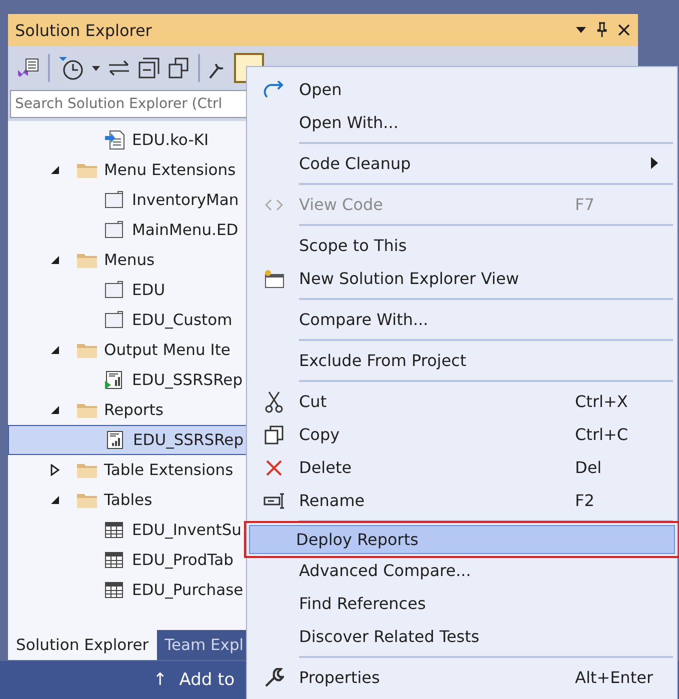  Describe the element at coordinates (84, 30) in the screenshot. I see `panel-title: Solution Explorer` at that location.